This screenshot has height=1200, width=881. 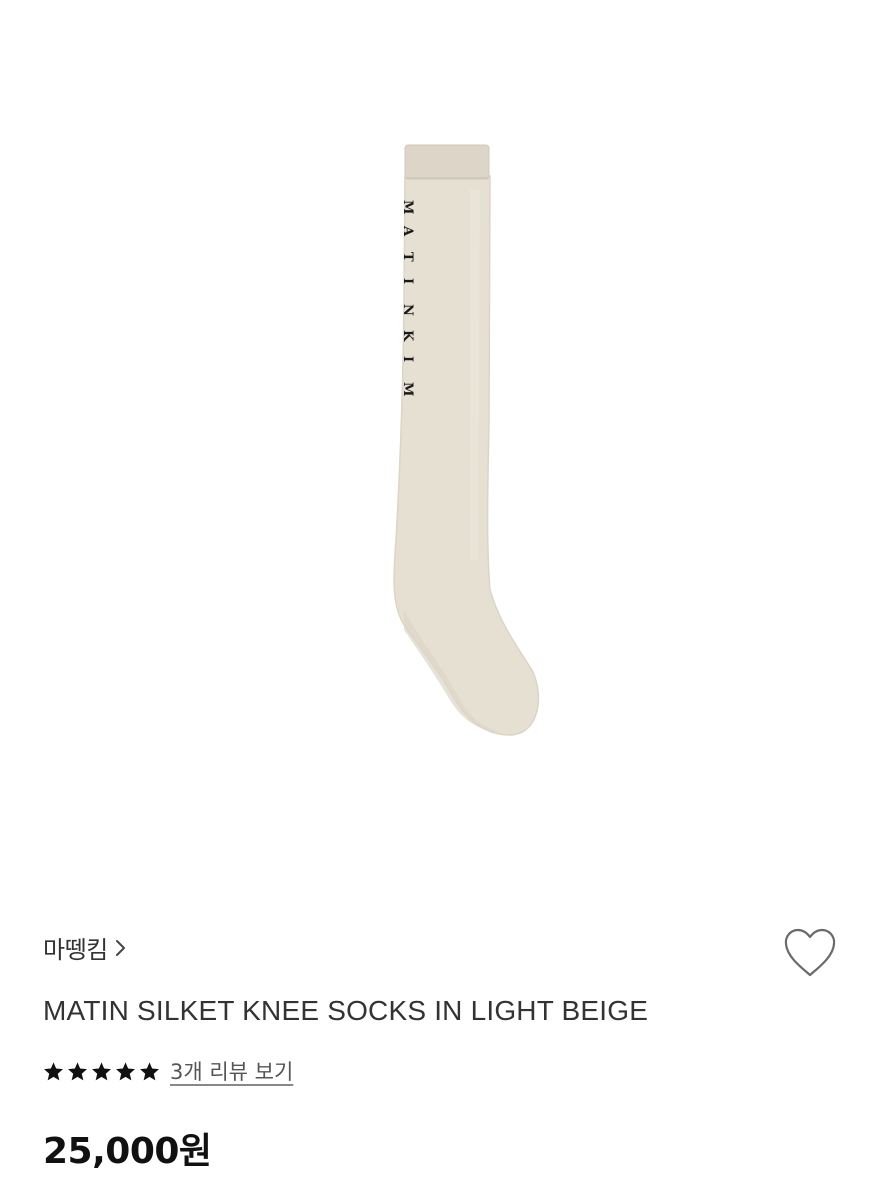 What do you see at coordinates (231, 1071) in the screenshot?
I see `view-reviews-link: 3개 리뷰 보기` at bounding box center [231, 1071].